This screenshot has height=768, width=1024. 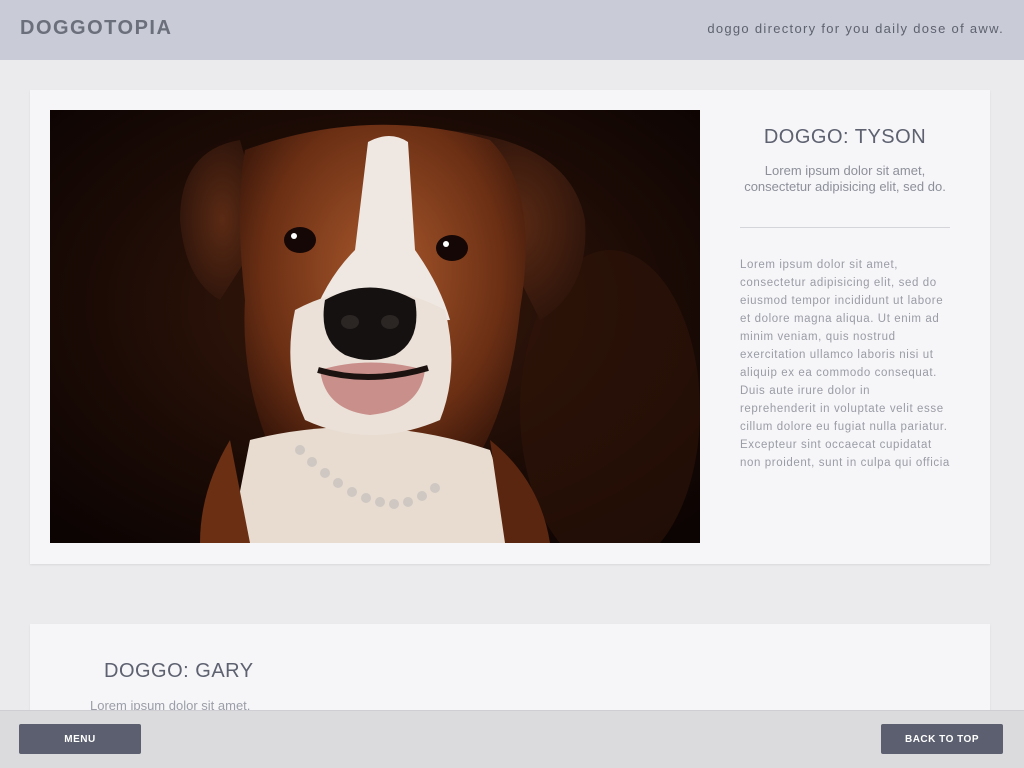 I want to click on divider, so click(x=845, y=227).